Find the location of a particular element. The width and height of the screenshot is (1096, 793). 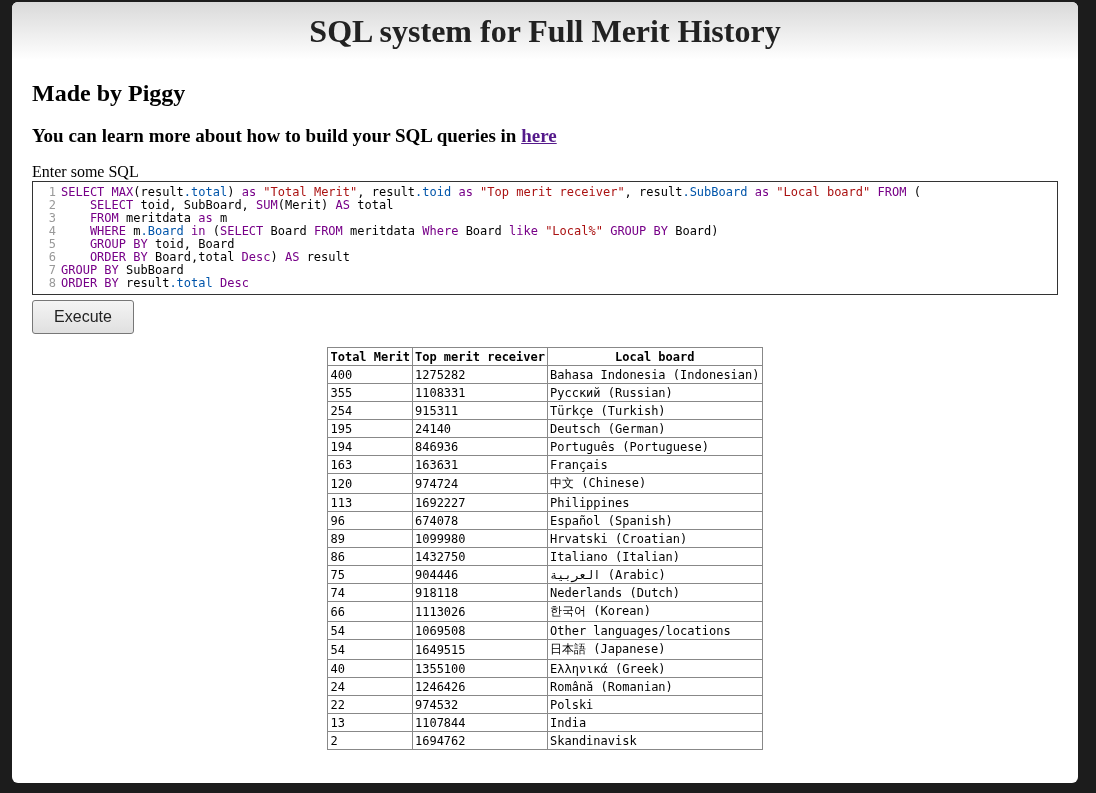

table-cell: 13 is located at coordinates (370, 722).